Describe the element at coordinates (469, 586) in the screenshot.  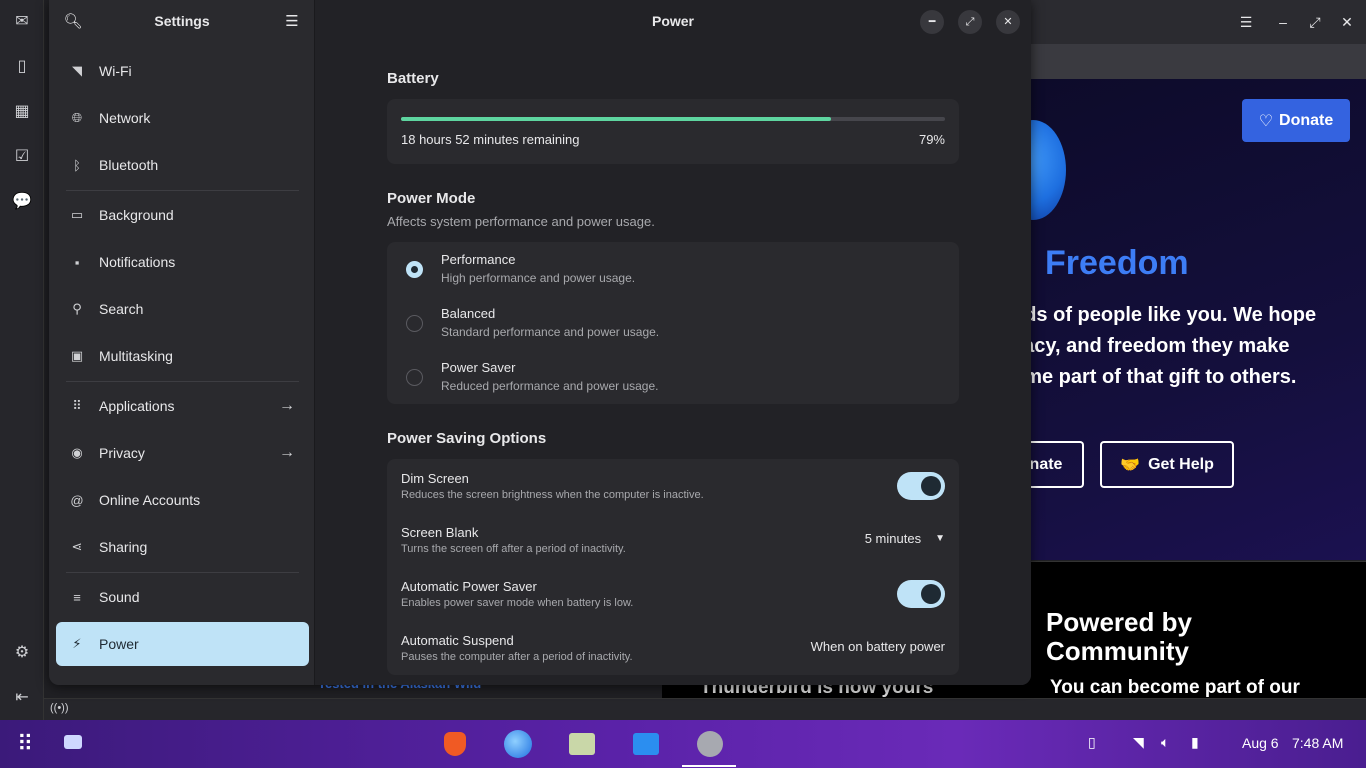
I see `row-title: Automatic Power Saver` at that location.